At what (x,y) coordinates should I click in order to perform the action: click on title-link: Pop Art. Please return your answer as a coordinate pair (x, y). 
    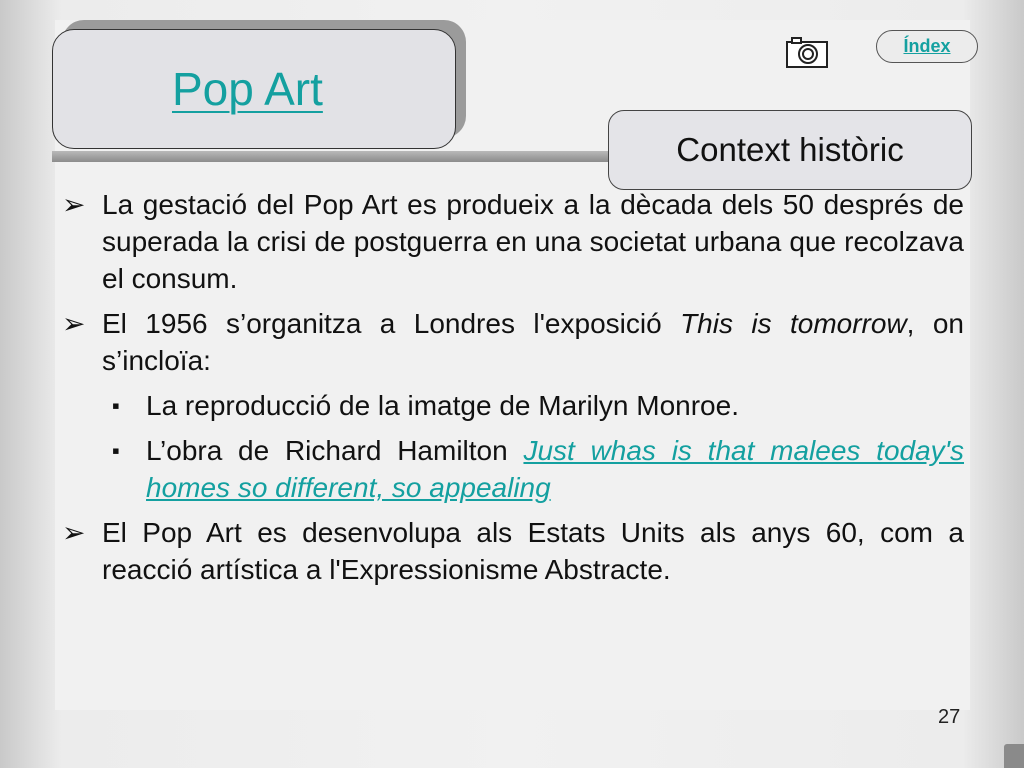
    Looking at the image, I should click on (247, 89).